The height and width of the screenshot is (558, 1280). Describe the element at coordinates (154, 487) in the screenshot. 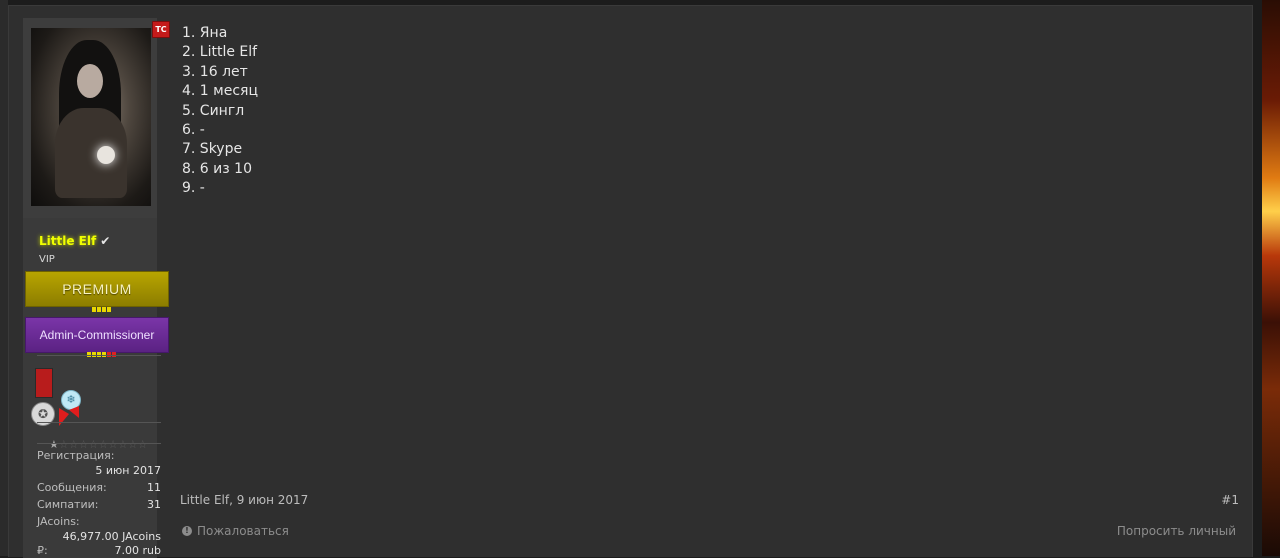

I see `stat-value-messages: 11` at that location.